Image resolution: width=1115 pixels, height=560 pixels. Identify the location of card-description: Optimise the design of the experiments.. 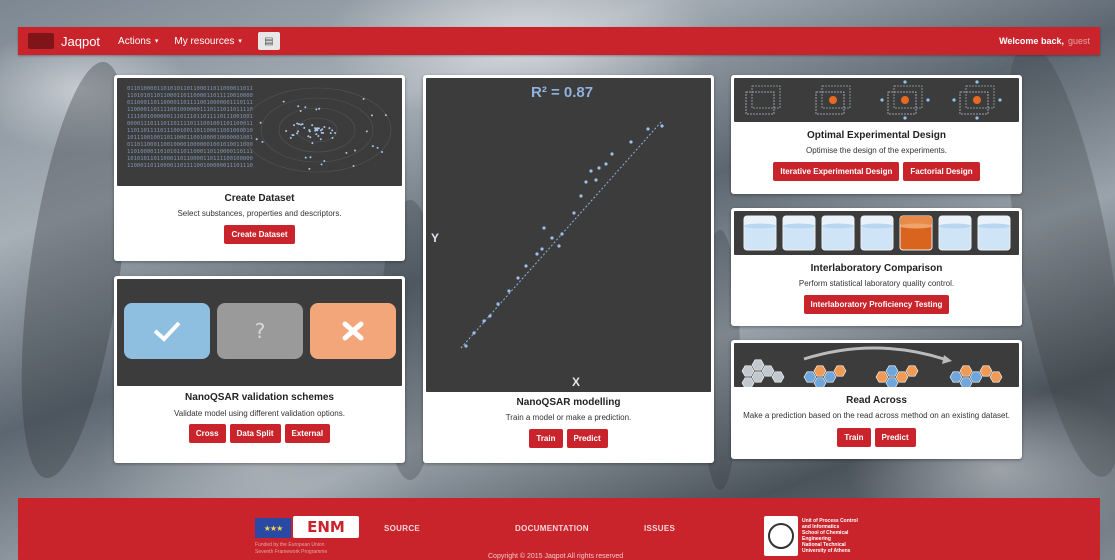
(876, 150).